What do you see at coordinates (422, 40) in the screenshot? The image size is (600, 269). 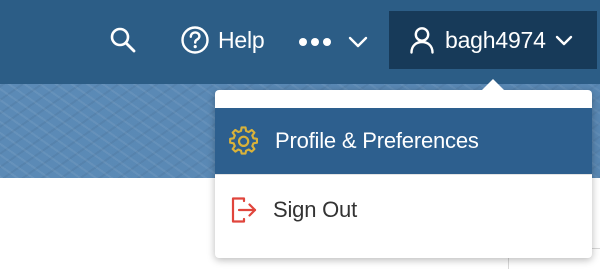 I see `user-icon` at bounding box center [422, 40].